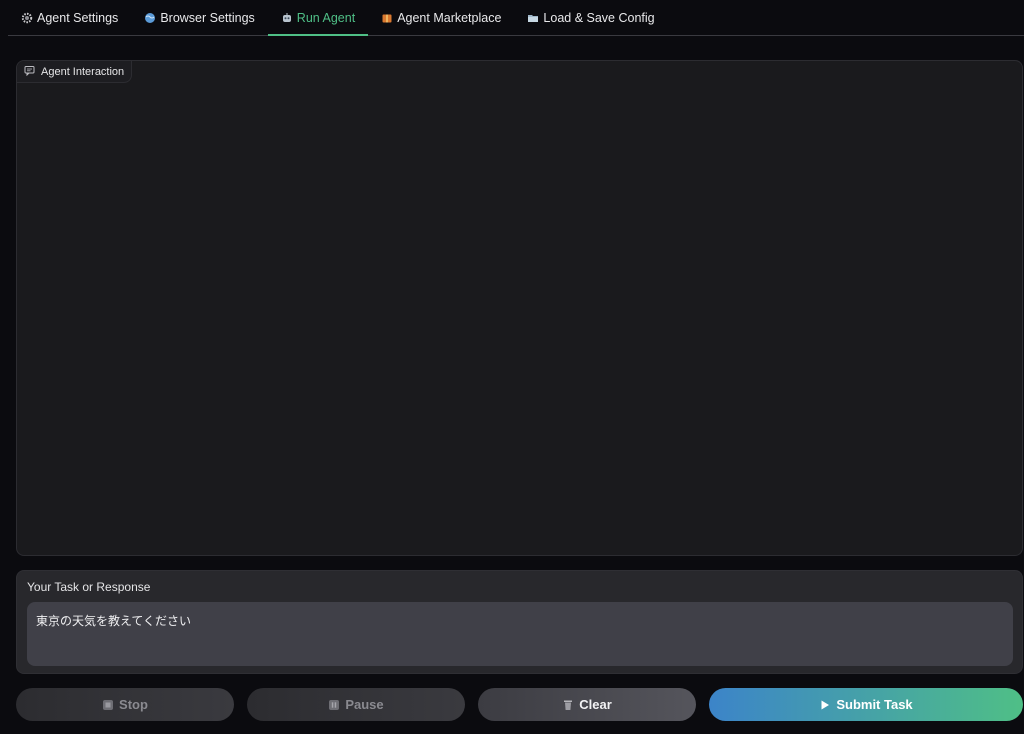  Describe the element at coordinates (874, 704) in the screenshot. I see `submit-label: Submit Task` at that location.